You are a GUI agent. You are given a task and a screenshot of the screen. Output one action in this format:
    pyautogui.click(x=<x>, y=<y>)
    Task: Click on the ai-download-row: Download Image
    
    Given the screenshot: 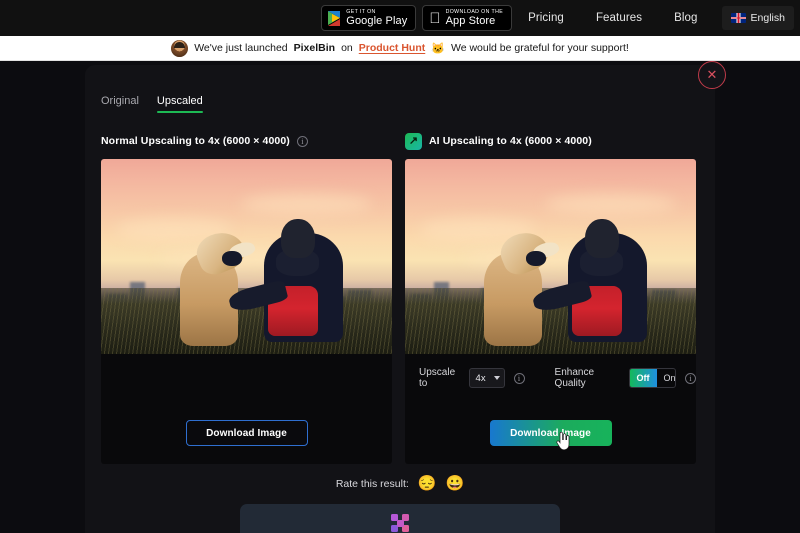 What is the action you would take?
    pyautogui.click(x=550, y=433)
    